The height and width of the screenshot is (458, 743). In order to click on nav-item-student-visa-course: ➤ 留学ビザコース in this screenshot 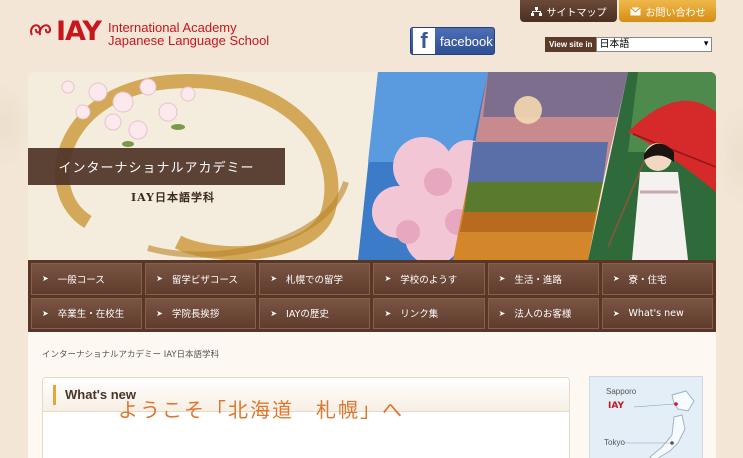, I will do `click(201, 279)`.